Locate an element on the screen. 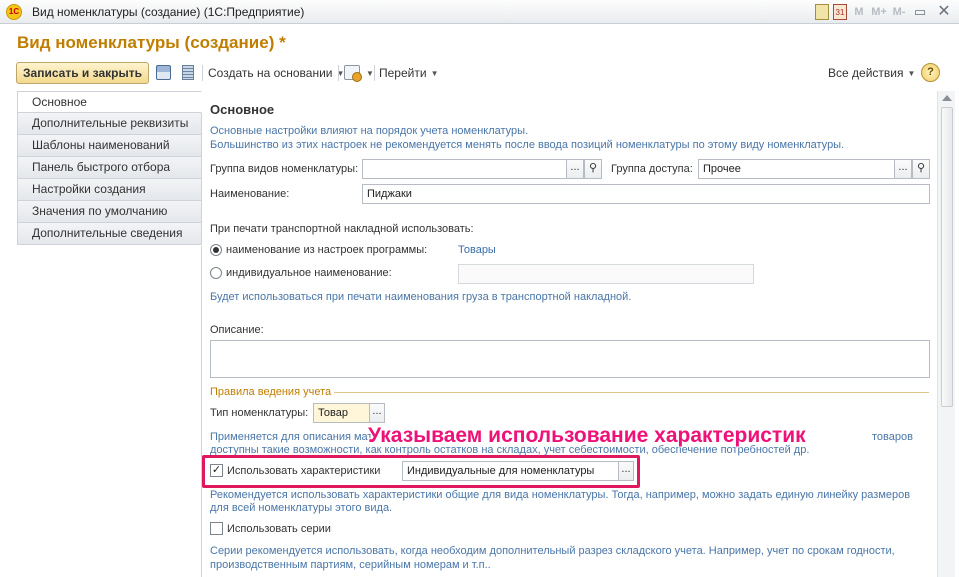 The width and height of the screenshot is (959, 577). 1c-logo-icon: 1С is located at coordinates (14, 12).